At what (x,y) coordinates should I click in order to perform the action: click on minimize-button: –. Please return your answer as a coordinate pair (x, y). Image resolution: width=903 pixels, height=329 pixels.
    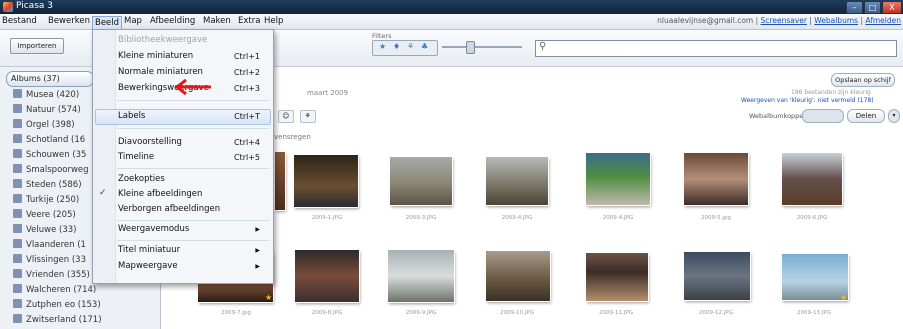
    Looking at the image, I should click on (854, 7).